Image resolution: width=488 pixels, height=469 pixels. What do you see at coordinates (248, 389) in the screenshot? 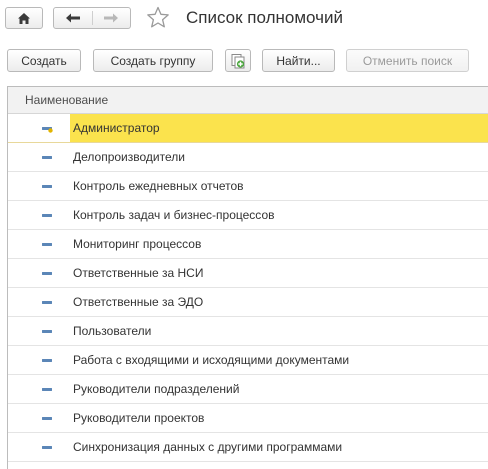
I see `list-item: Руководители подразделений` at bounding box center [248, 389].